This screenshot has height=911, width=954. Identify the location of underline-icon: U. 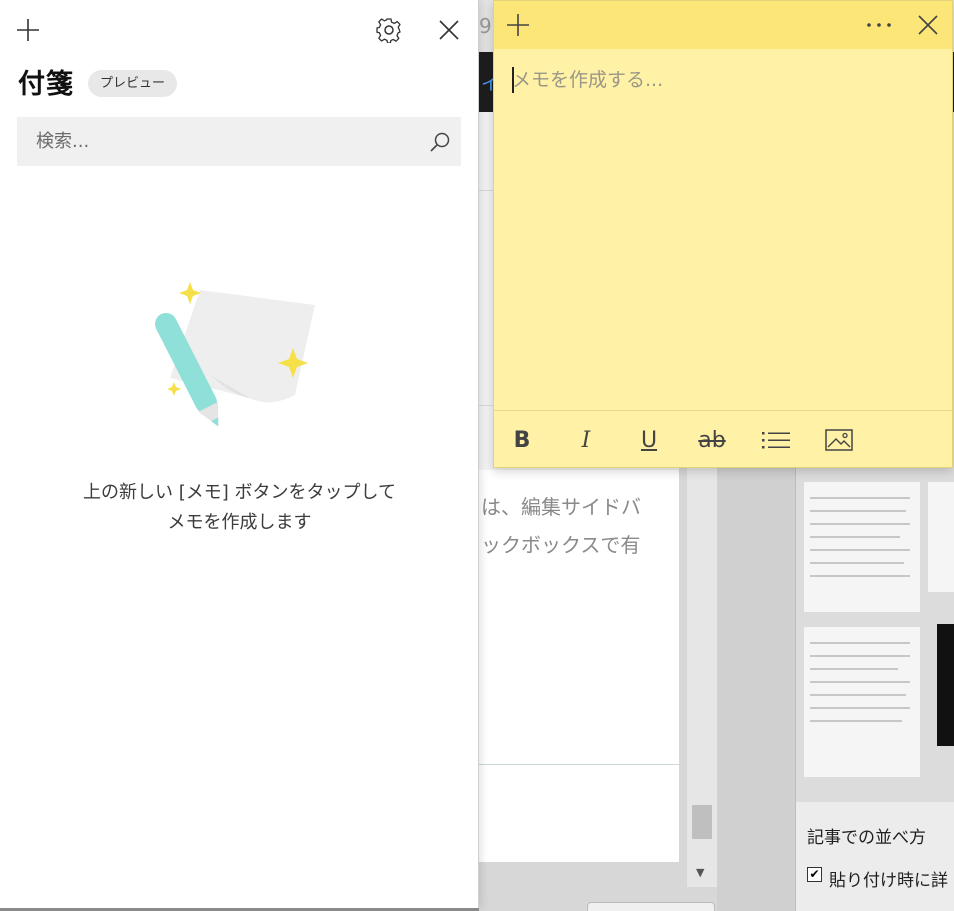
(649, 440).